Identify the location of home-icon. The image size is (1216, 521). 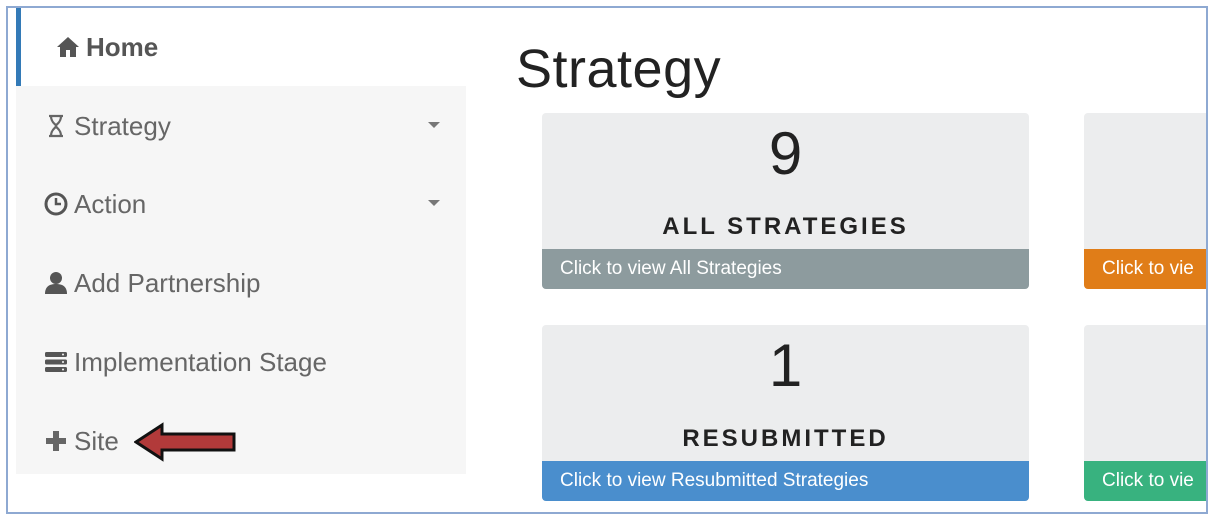
(68, 47).